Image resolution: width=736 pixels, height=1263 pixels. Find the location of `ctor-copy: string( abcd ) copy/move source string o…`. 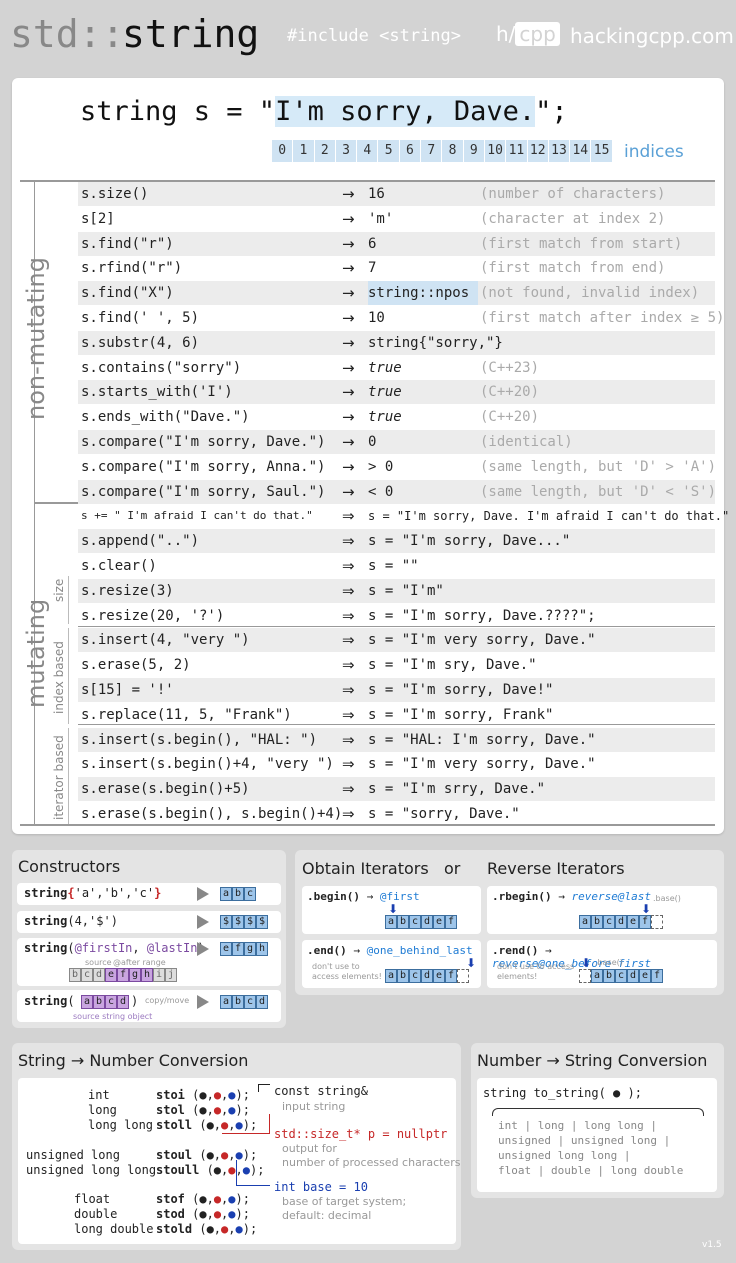

ctor-copy: string( abcd ) copy/move source string o… is located at coordinates (149, 1006).